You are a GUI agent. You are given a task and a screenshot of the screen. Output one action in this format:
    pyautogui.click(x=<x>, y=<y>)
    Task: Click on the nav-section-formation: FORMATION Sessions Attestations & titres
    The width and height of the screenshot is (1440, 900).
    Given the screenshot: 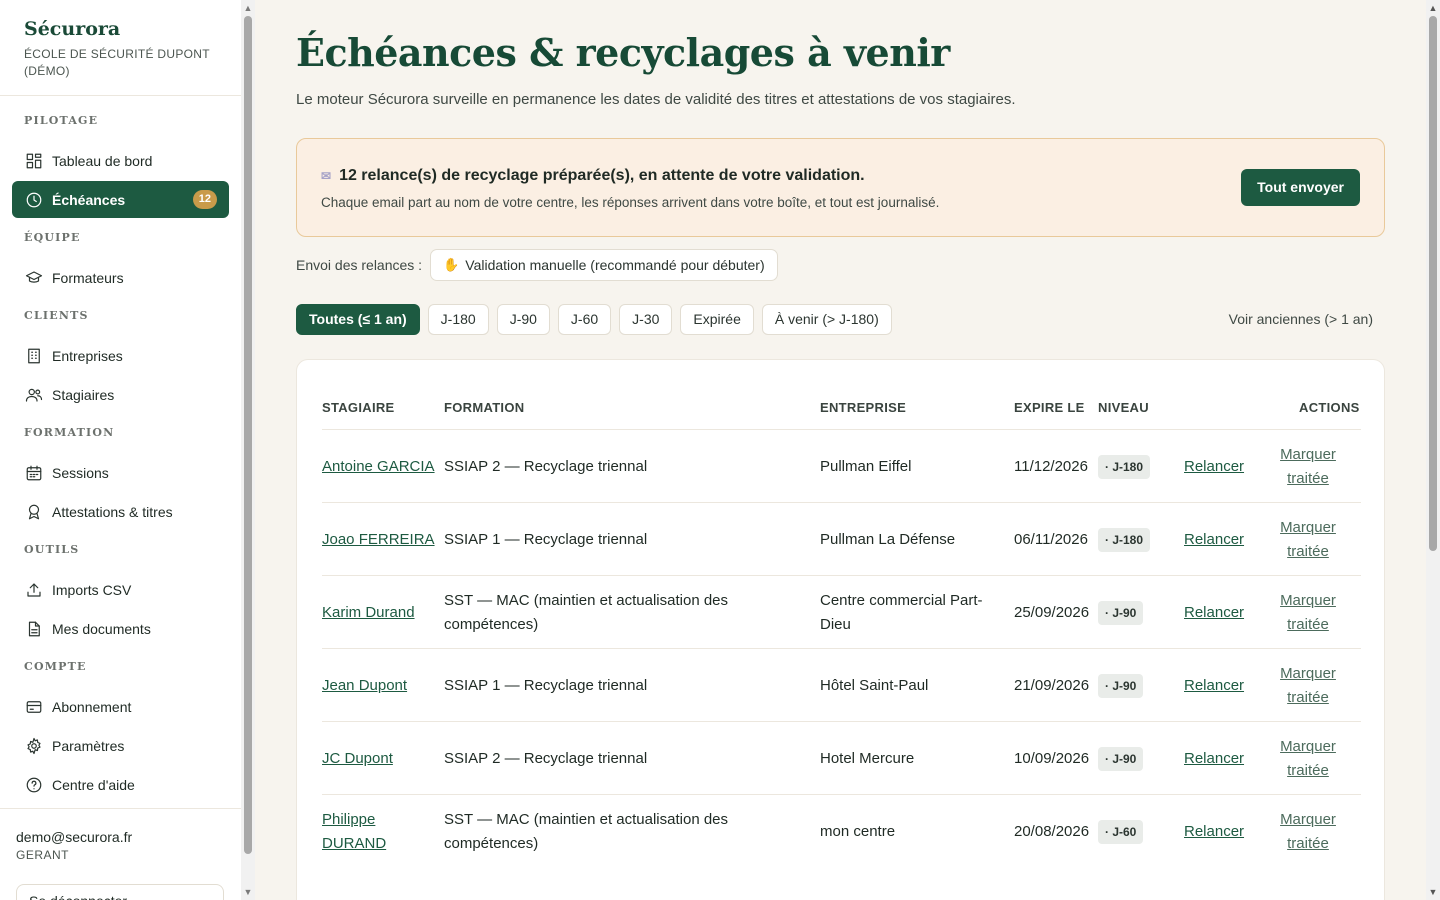 What is the action you would take?
    pyautogui.click(x=120, y=478)
    